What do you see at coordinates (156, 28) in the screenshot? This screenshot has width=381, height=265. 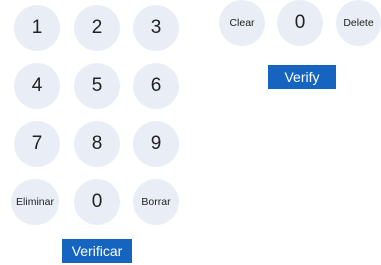 I see `key-3: 3` at bounding box center [156, 28].